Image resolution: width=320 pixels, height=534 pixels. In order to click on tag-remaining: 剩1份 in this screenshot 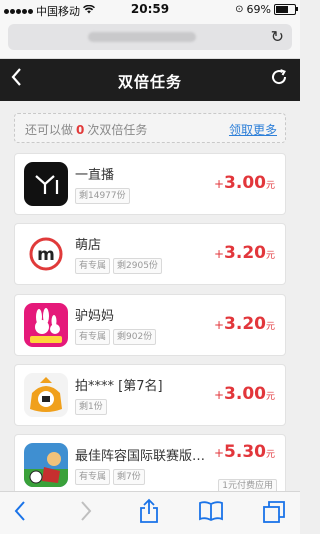, I will do `click(91, 407)`.